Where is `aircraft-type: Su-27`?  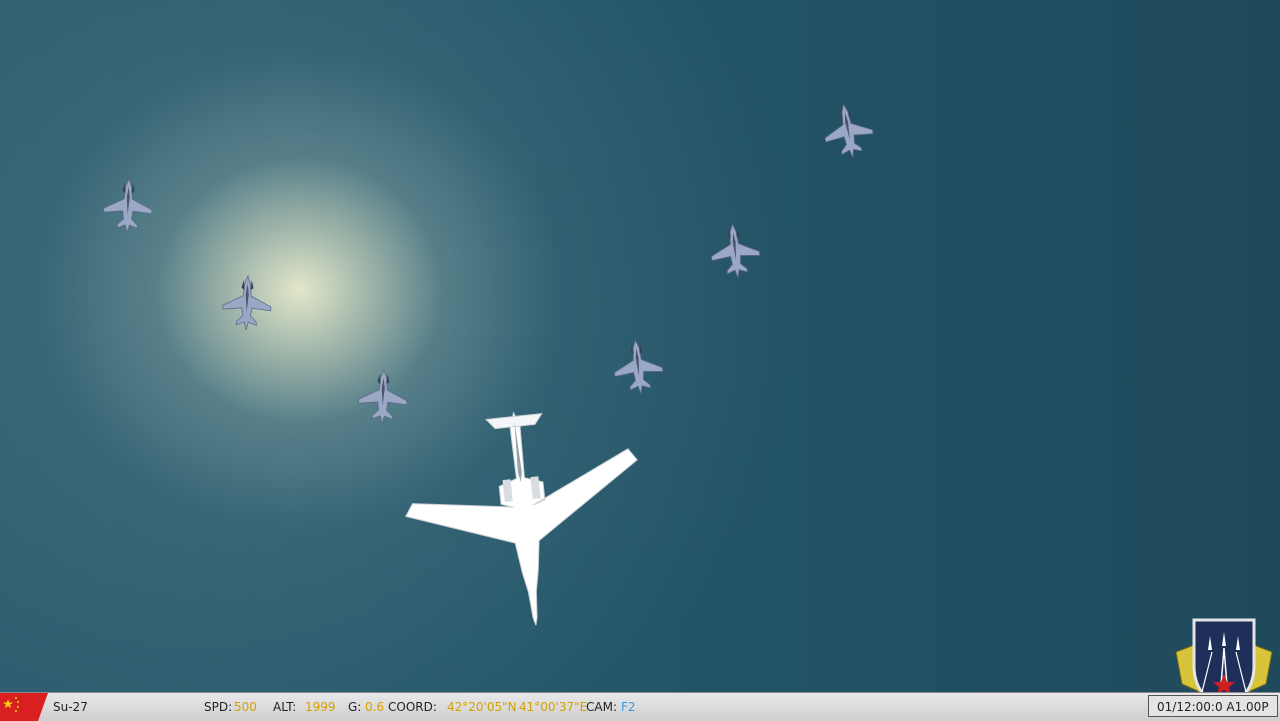 aircraft-type: Su-27 is located at coordinates (70, 707).